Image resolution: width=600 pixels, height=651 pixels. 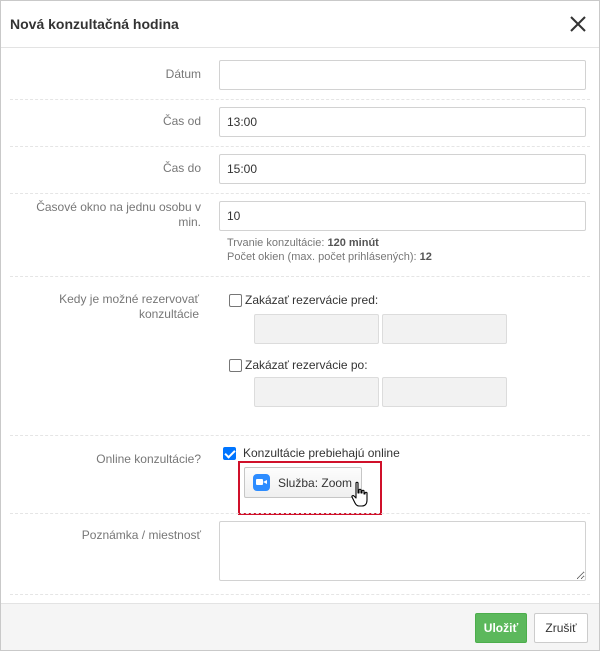 What do you see at coordinates (229, 453) in the screenshot?
I see `online-checkbox` at bounding box center [229, 453].